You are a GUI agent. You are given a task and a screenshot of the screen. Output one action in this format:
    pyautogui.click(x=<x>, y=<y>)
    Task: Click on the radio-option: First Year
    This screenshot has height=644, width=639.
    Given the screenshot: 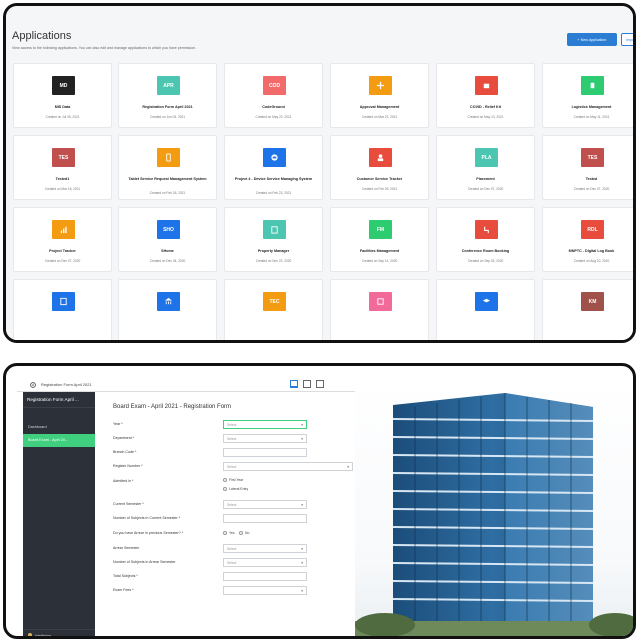 What is the action you would take?
    pyautogui.click(x=233, y=480)
    